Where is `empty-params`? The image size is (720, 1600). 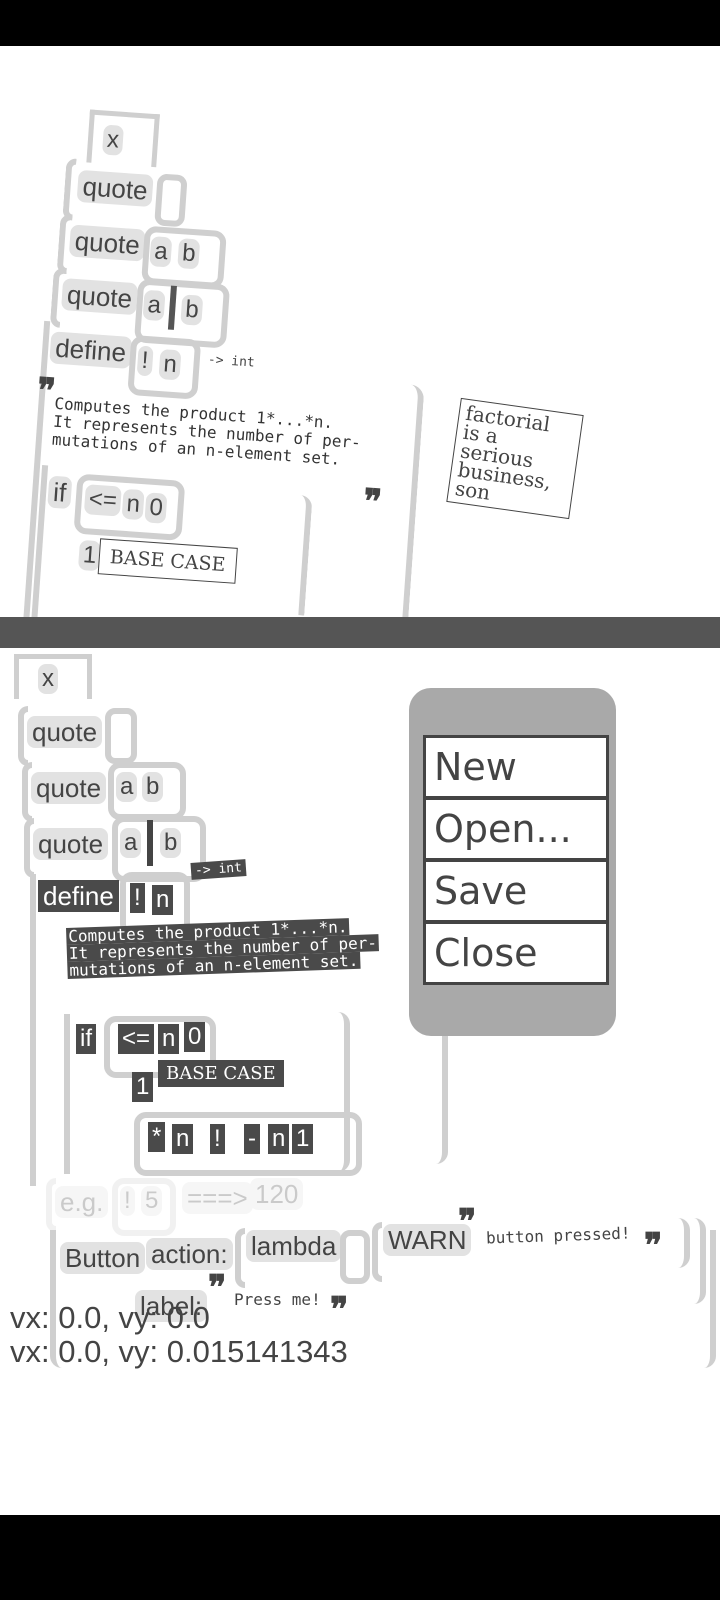
empty-params is located at coordinates (355, 1257).